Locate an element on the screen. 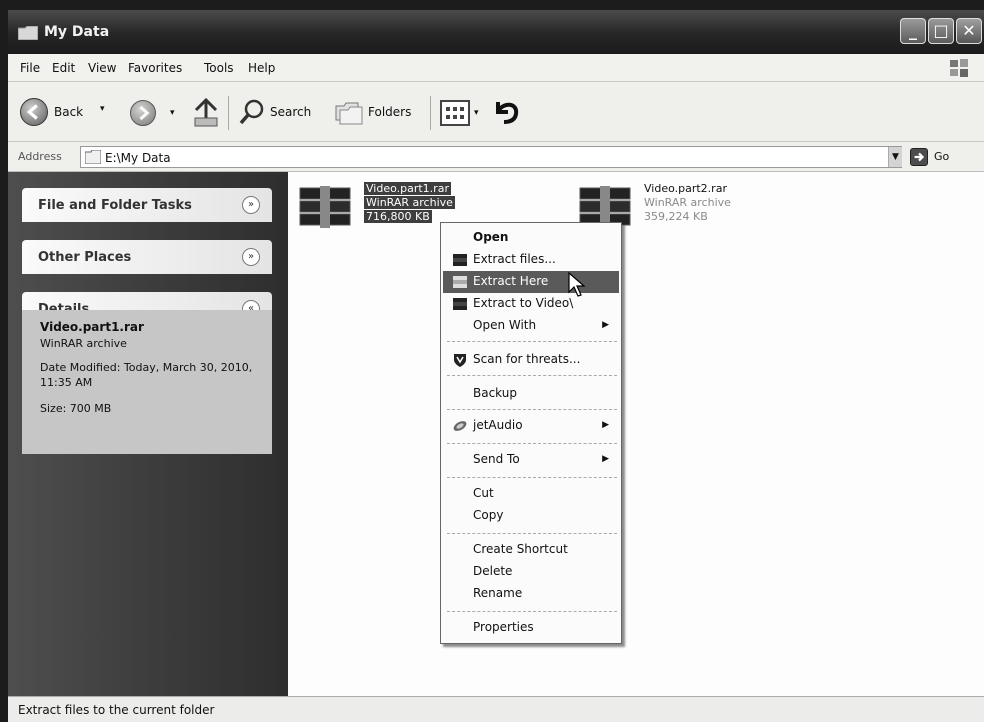 The image size is (984, 722). go-button is located at coordinates (919, 157).